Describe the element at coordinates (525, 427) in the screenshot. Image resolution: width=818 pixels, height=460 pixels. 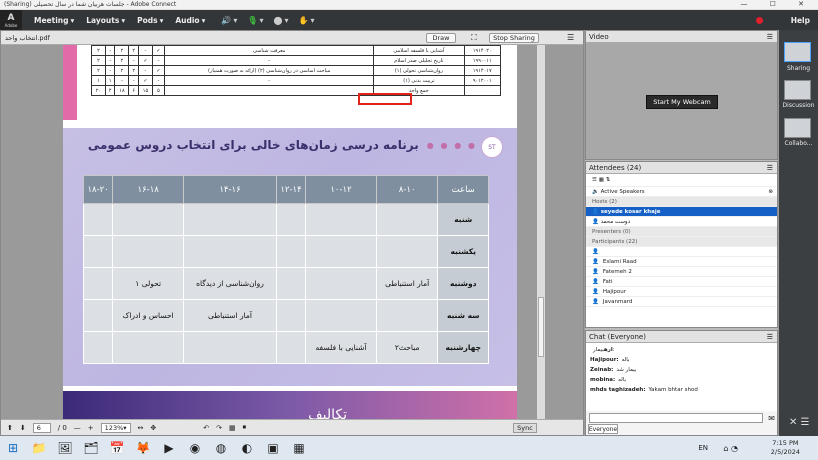
I see `sync-button: Sync` at that location.